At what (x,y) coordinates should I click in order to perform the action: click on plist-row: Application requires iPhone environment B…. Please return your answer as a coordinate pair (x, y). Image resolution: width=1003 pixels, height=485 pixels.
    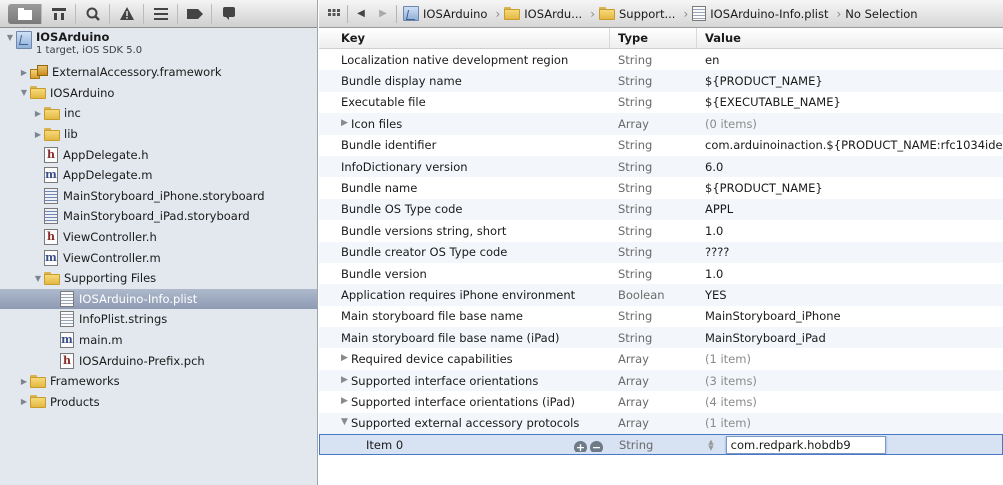
    Looking at the image, I should click on (661, 295).